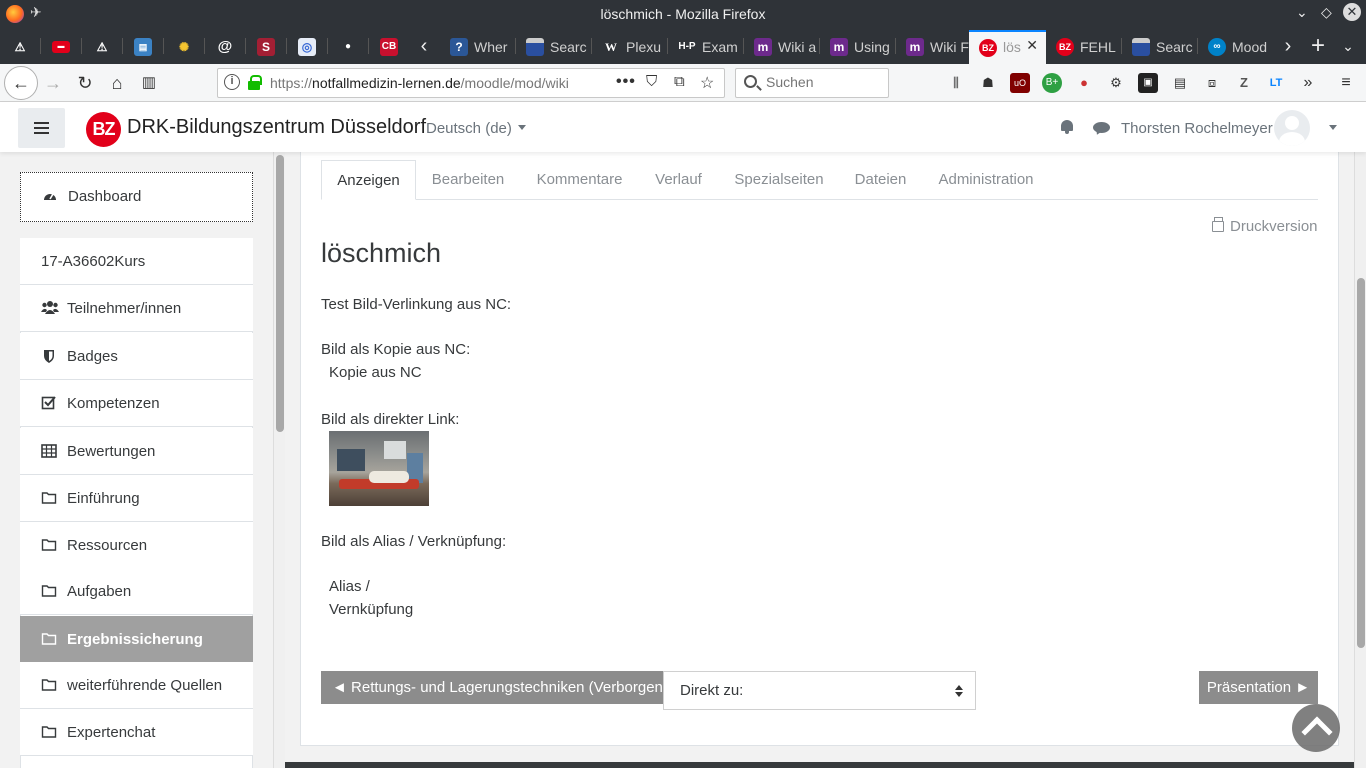  Describe the element at coordinates (476, 128) in the screenshot. I see `language-menu: Deutsch (de)` at that location.